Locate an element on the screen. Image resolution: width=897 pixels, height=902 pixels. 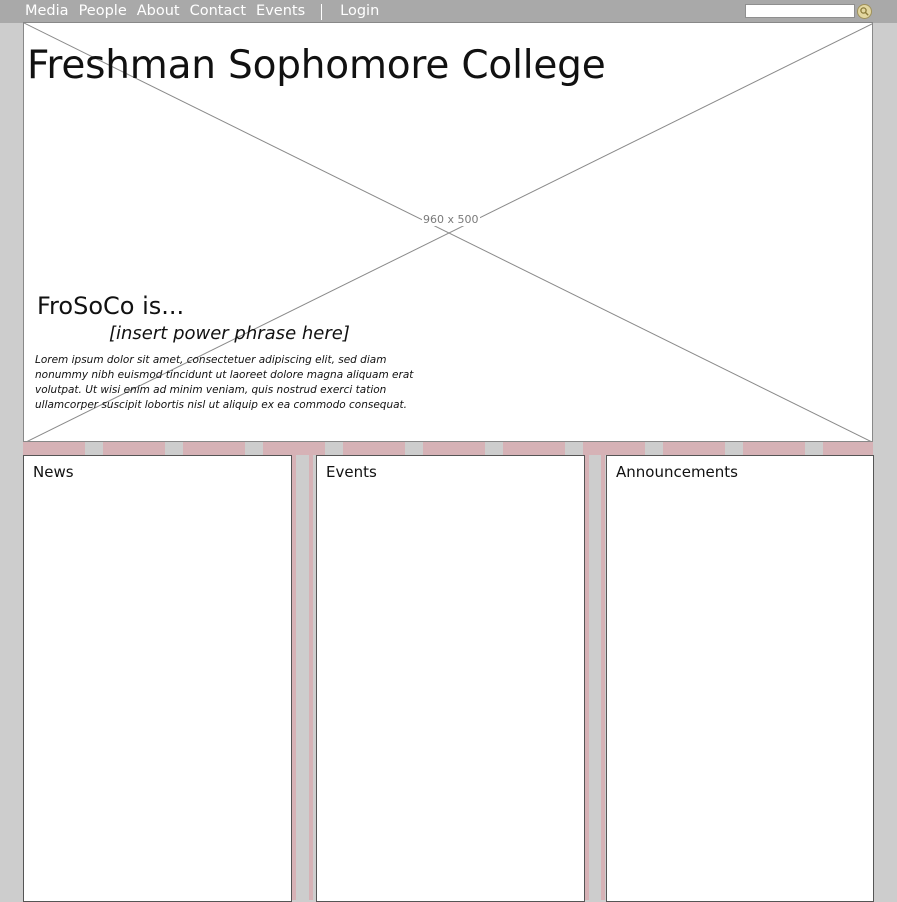
news-title: News is located at coordinates (53, 472).